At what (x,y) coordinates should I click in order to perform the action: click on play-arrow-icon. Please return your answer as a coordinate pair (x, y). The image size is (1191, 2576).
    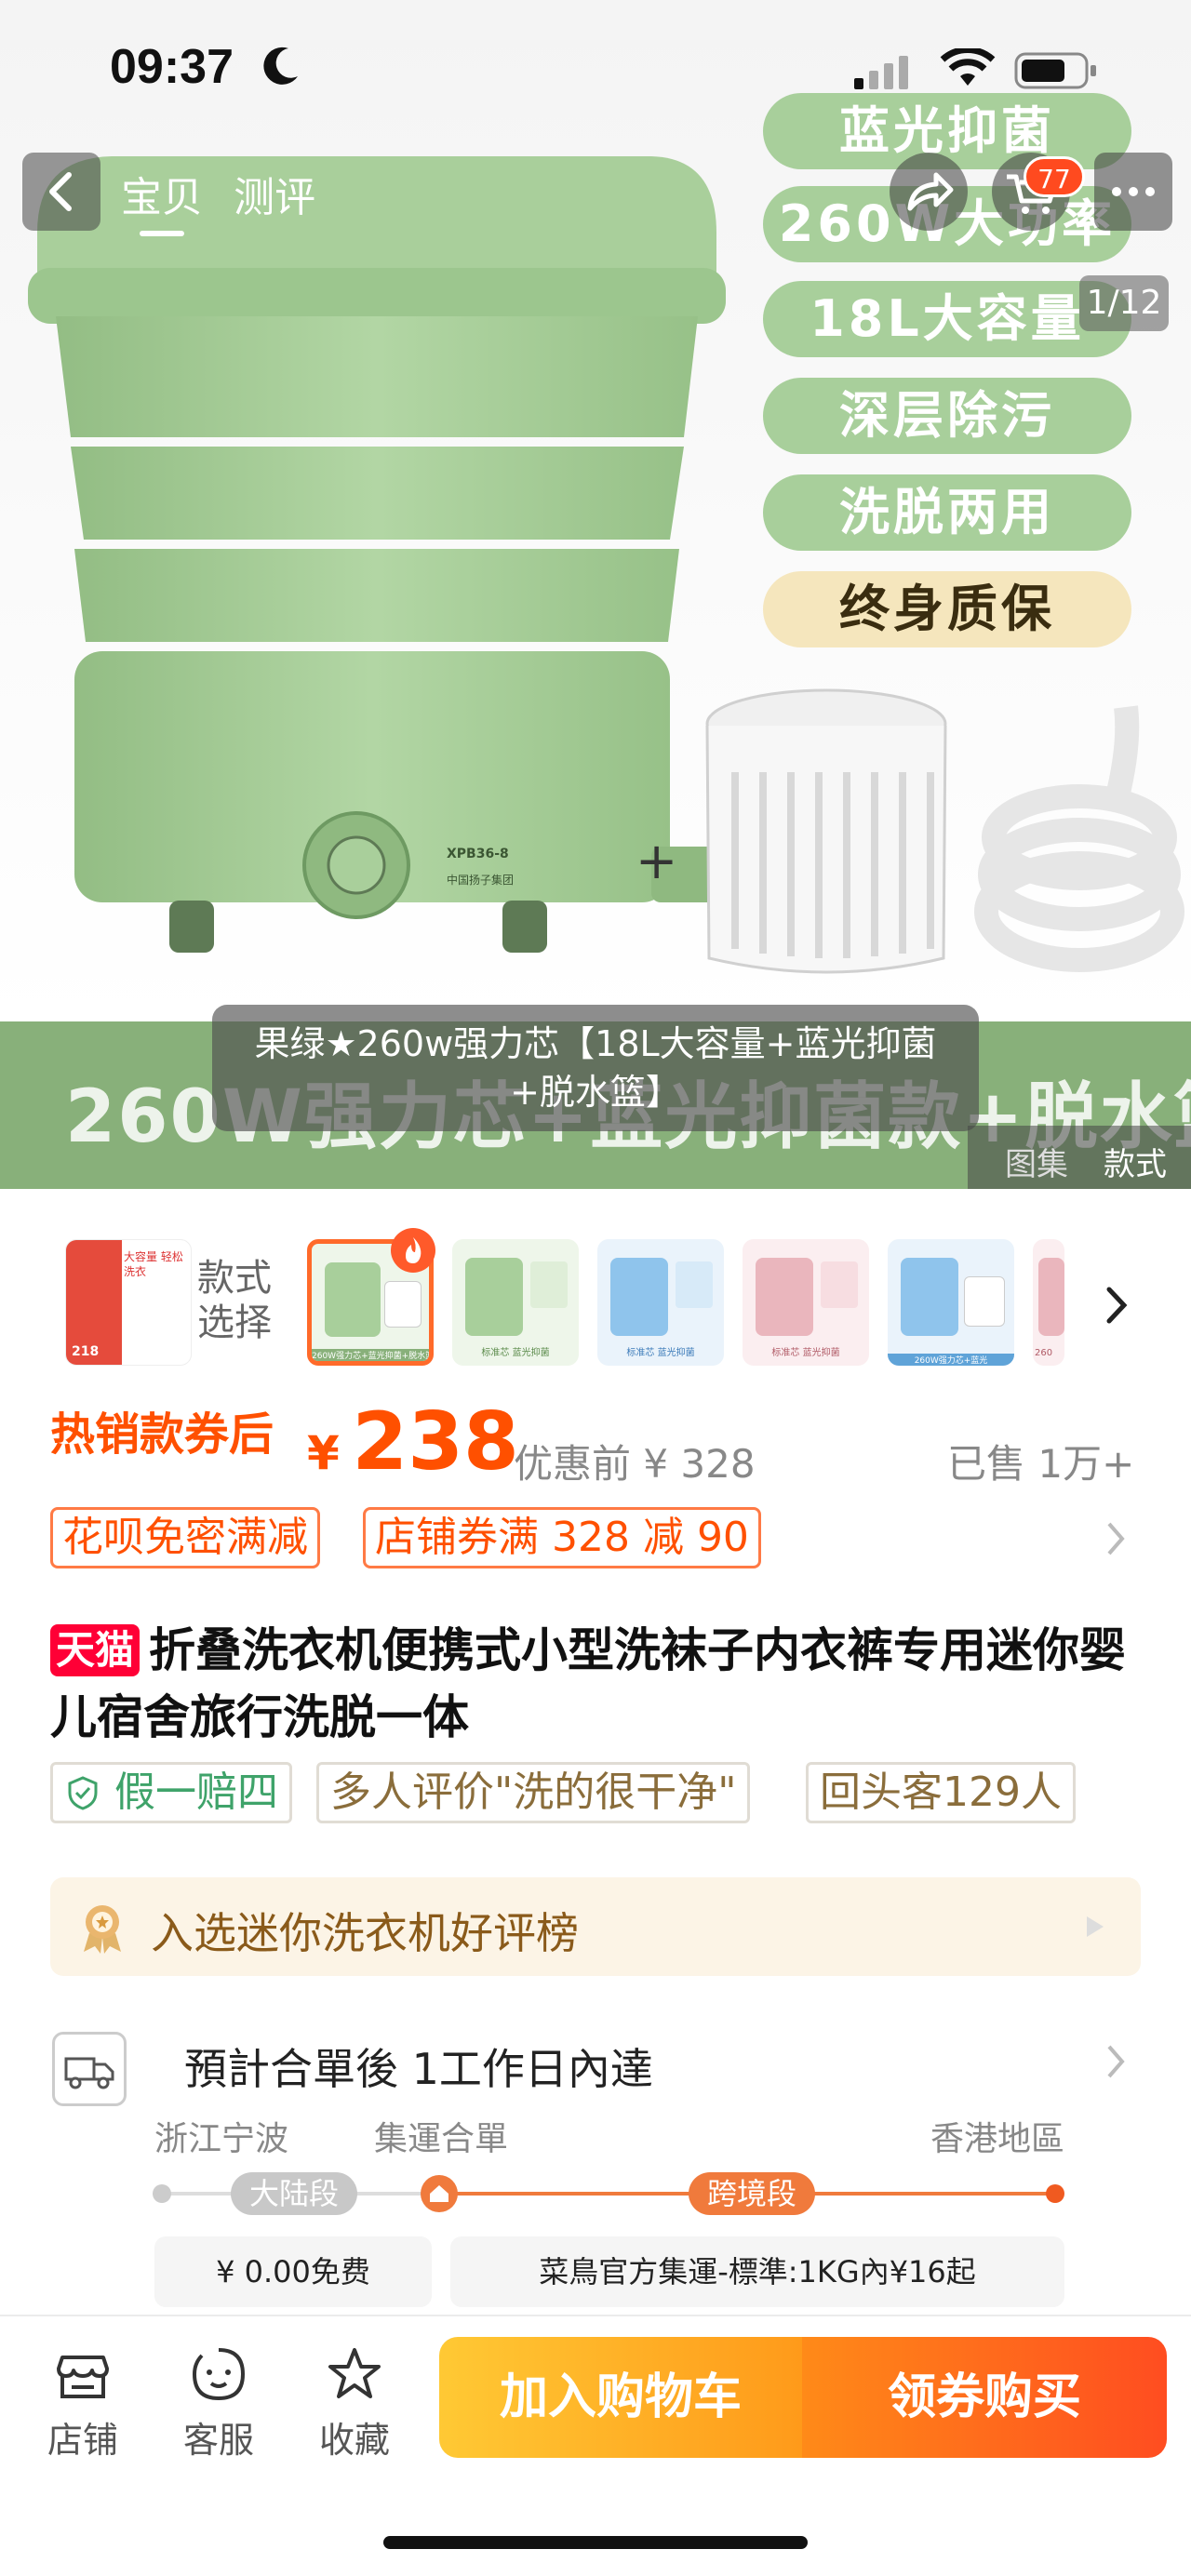
    Looking at the image, I should click on (1095, 1926).